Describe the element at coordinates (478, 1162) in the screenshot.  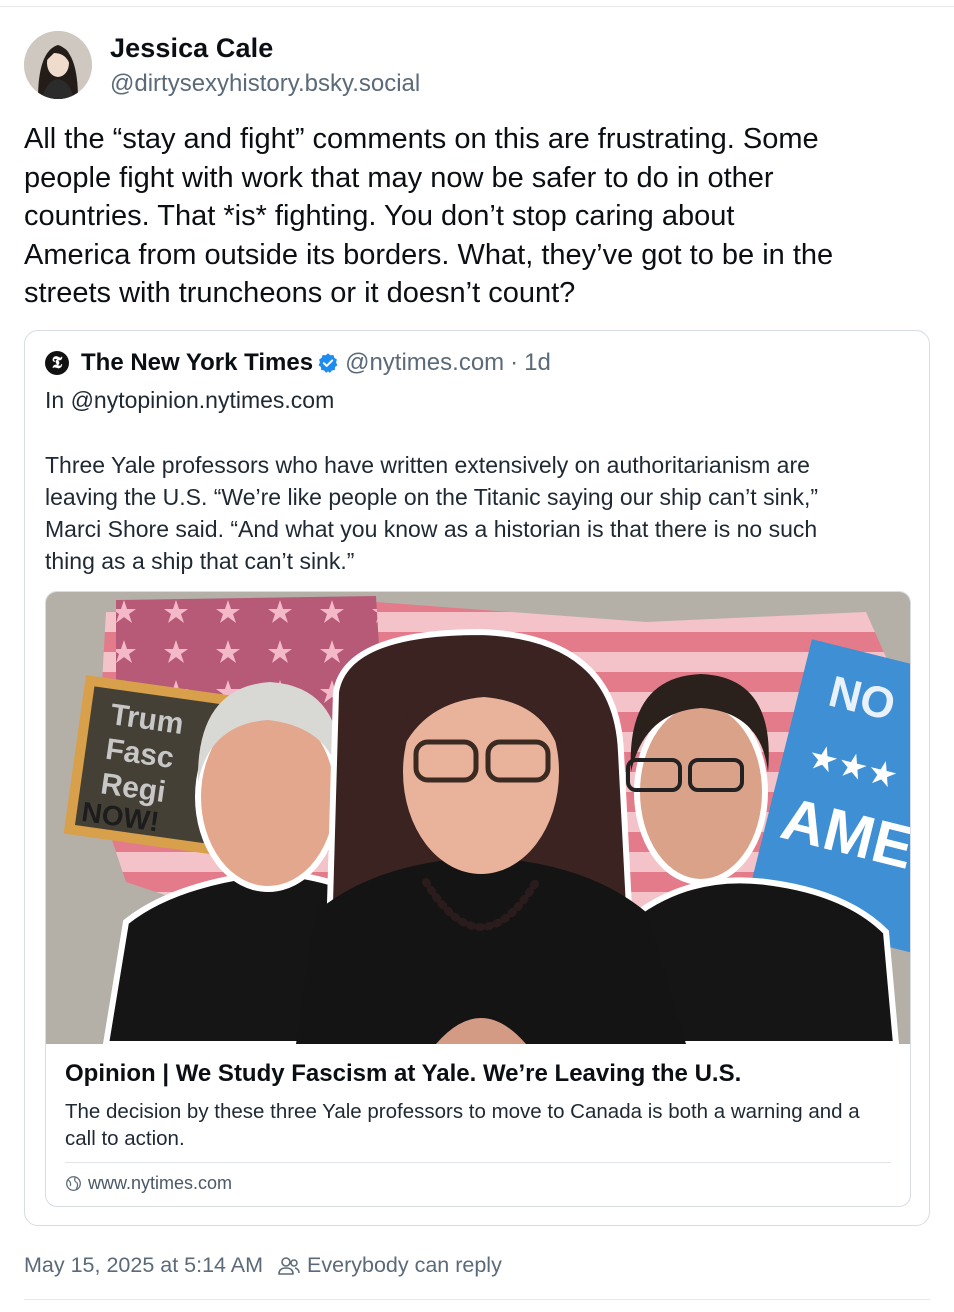
I see `link-card-divider` at that location.